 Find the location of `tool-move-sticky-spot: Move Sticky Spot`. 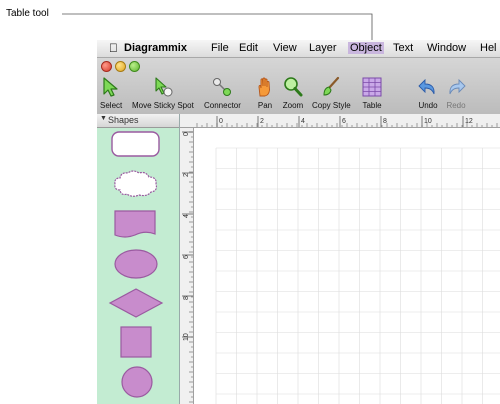

tool-move-sticky-spot: Move Sticky Spot is located at coordinates (163, 93).